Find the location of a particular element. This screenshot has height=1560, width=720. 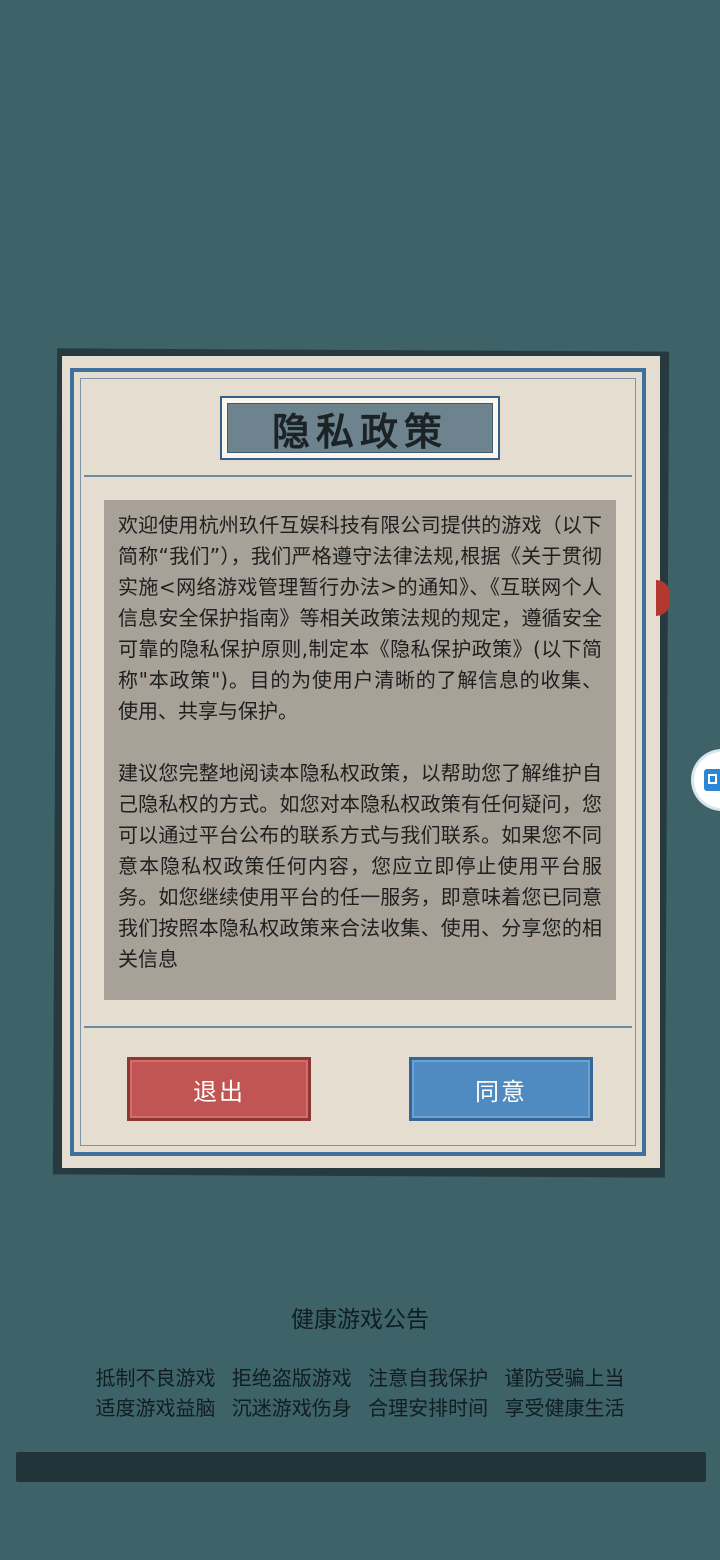

bottom-bar is located at coordinates (361, 1467).